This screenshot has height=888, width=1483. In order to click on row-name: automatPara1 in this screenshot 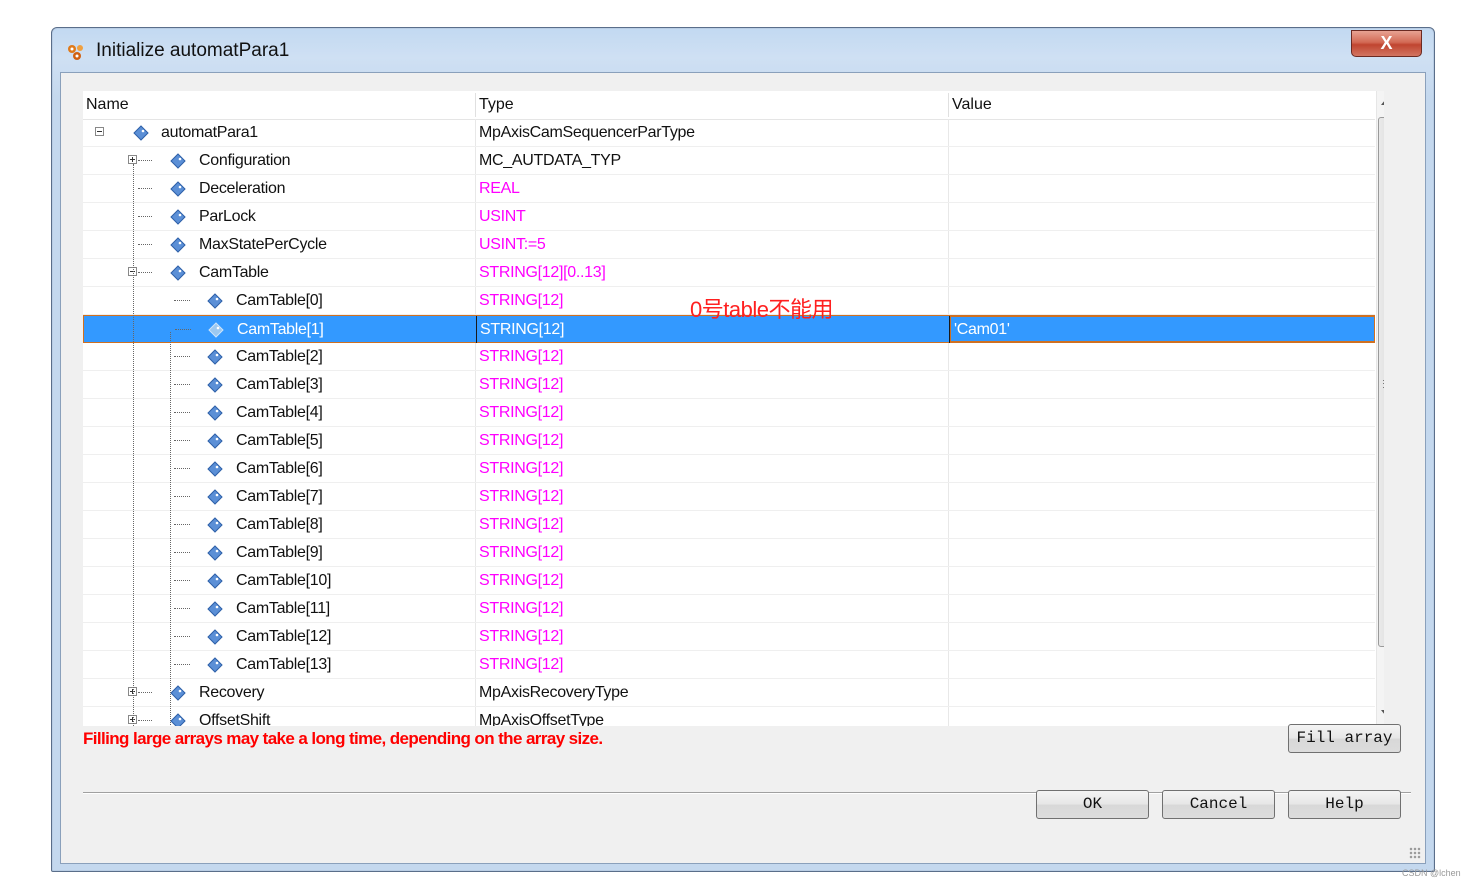, I will do `click(209, 132)`.